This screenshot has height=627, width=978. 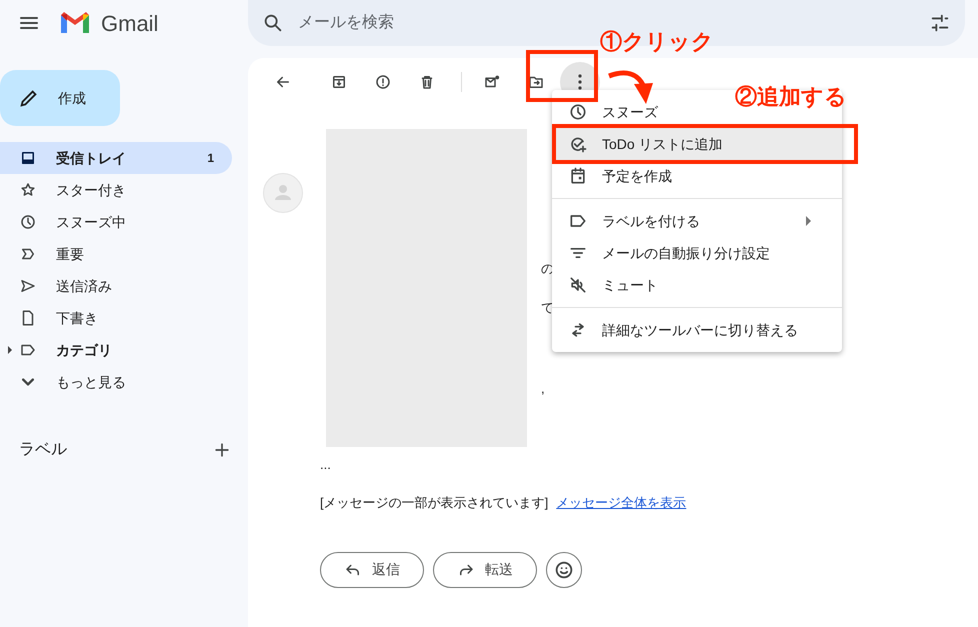 I want to click on sidebar-item: スター付き, so click(x=116, y=190).